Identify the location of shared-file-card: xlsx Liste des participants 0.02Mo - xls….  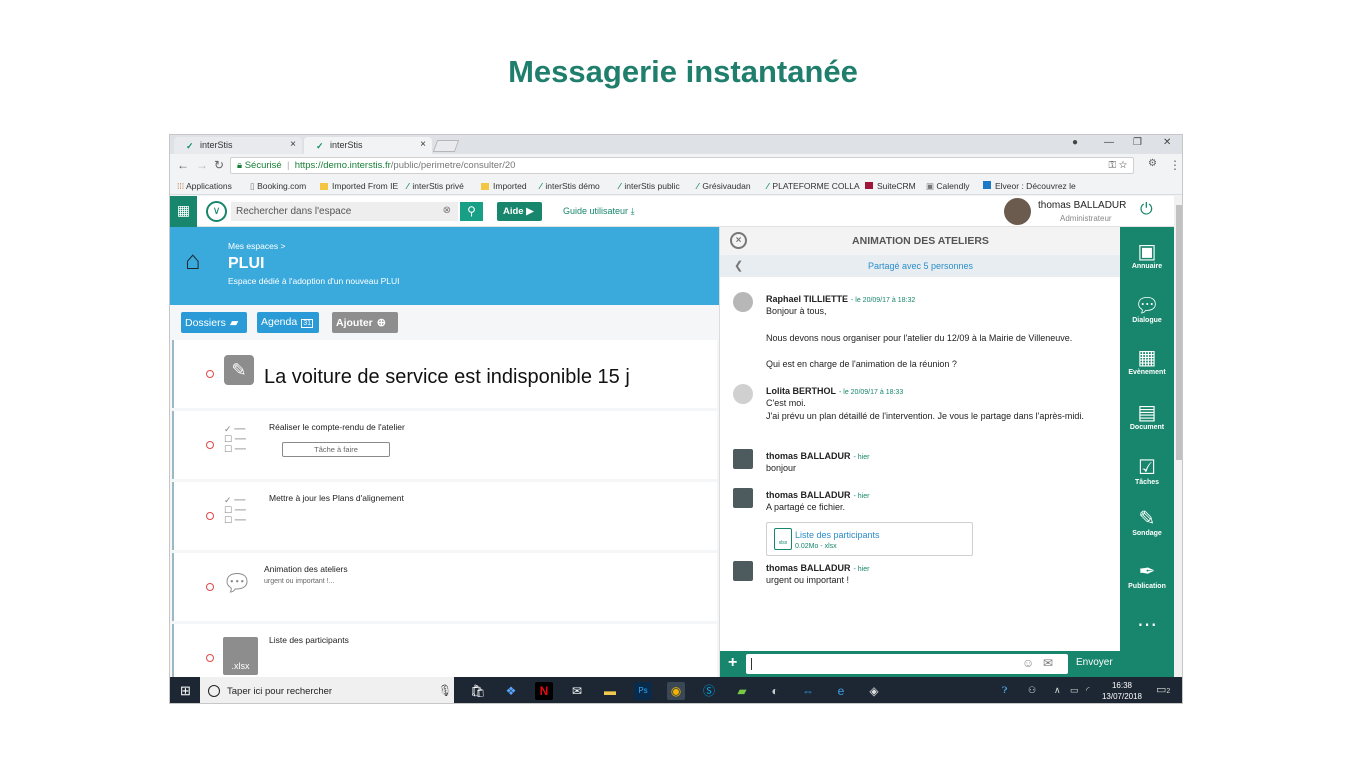
(869, 539).